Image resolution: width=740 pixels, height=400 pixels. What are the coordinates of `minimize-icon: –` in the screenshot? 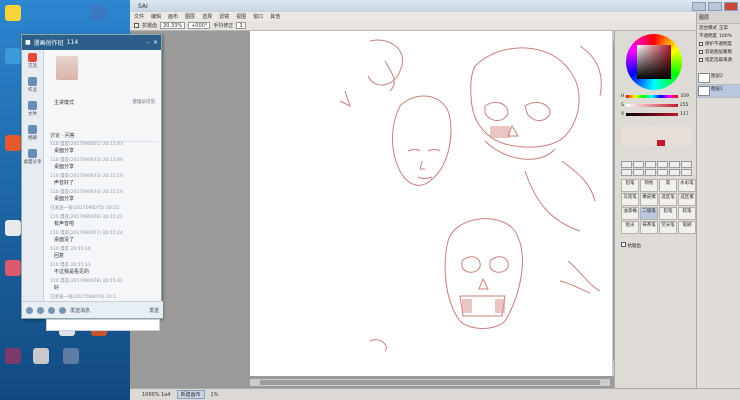 It's located at (148, 42).